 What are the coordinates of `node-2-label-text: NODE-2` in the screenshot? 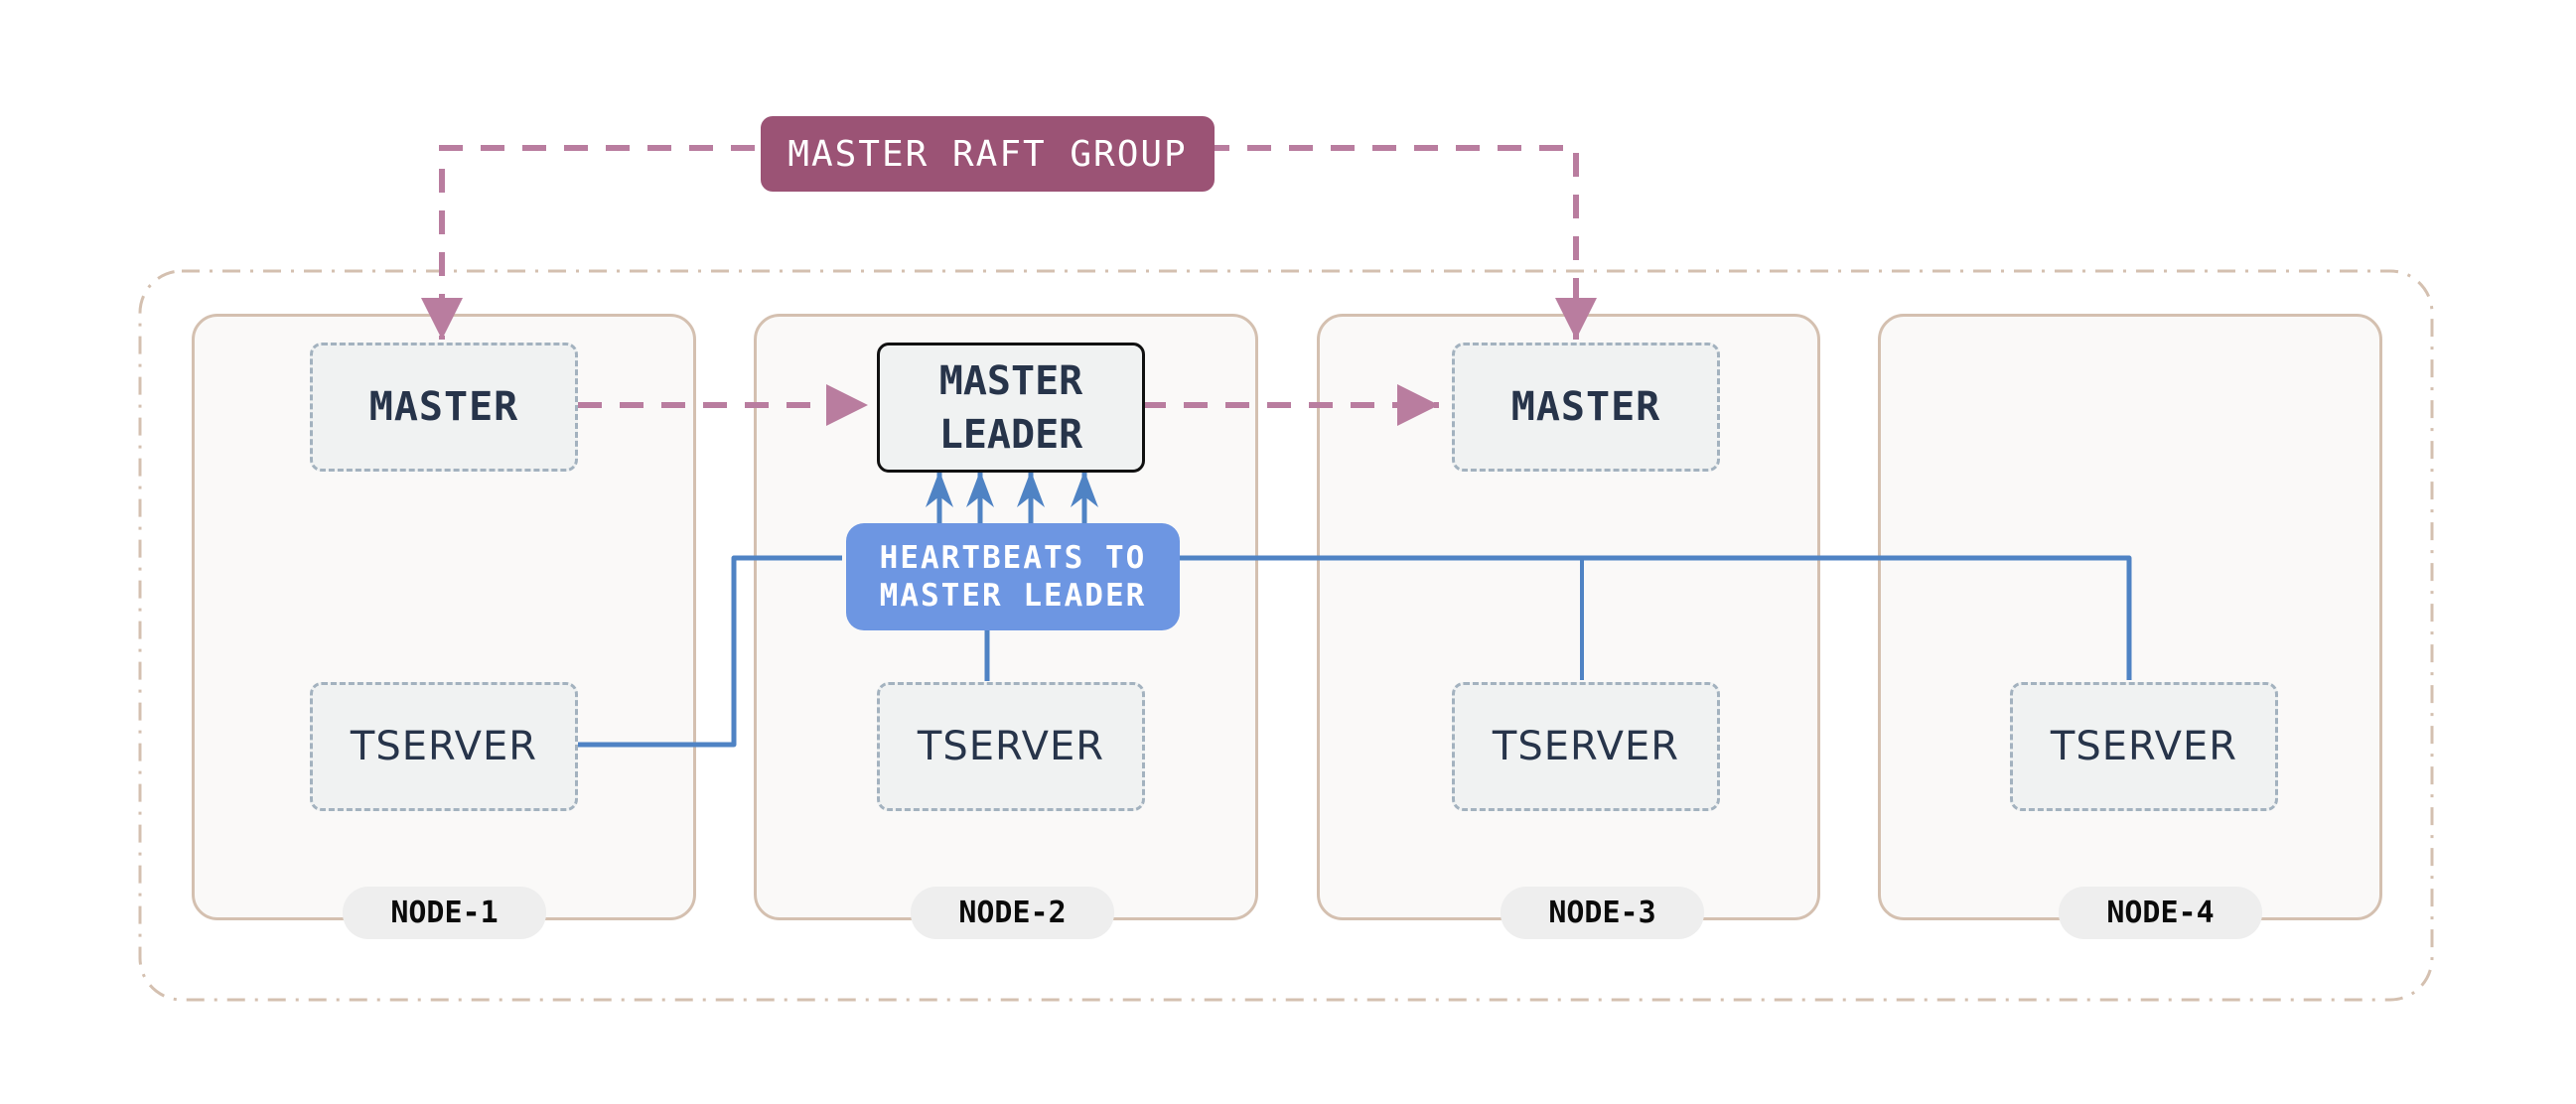 It's located at (1013, 913).